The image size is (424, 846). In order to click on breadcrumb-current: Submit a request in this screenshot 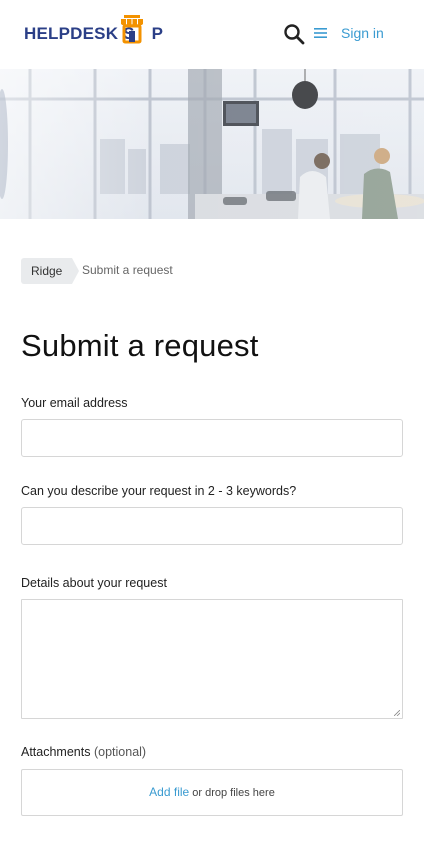, I will do `click(127, 270)`.